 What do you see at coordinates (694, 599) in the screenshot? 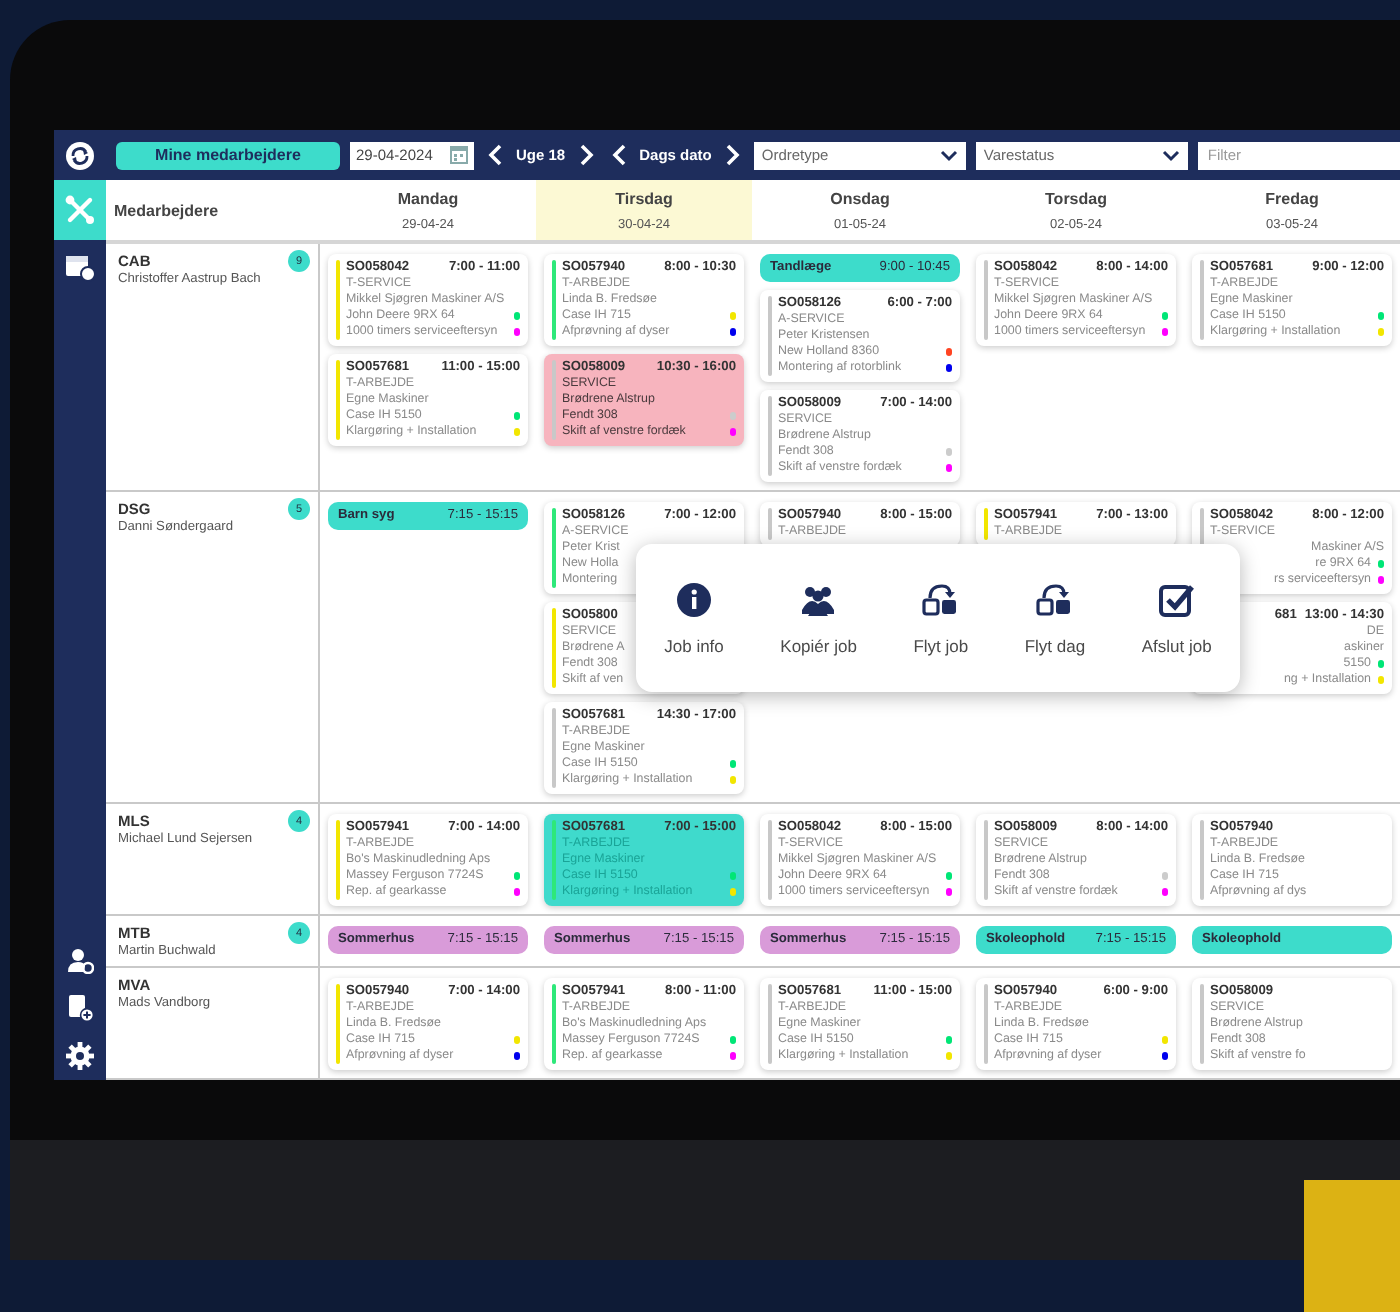
I see `info-icon` at bounding box center [694, 599].